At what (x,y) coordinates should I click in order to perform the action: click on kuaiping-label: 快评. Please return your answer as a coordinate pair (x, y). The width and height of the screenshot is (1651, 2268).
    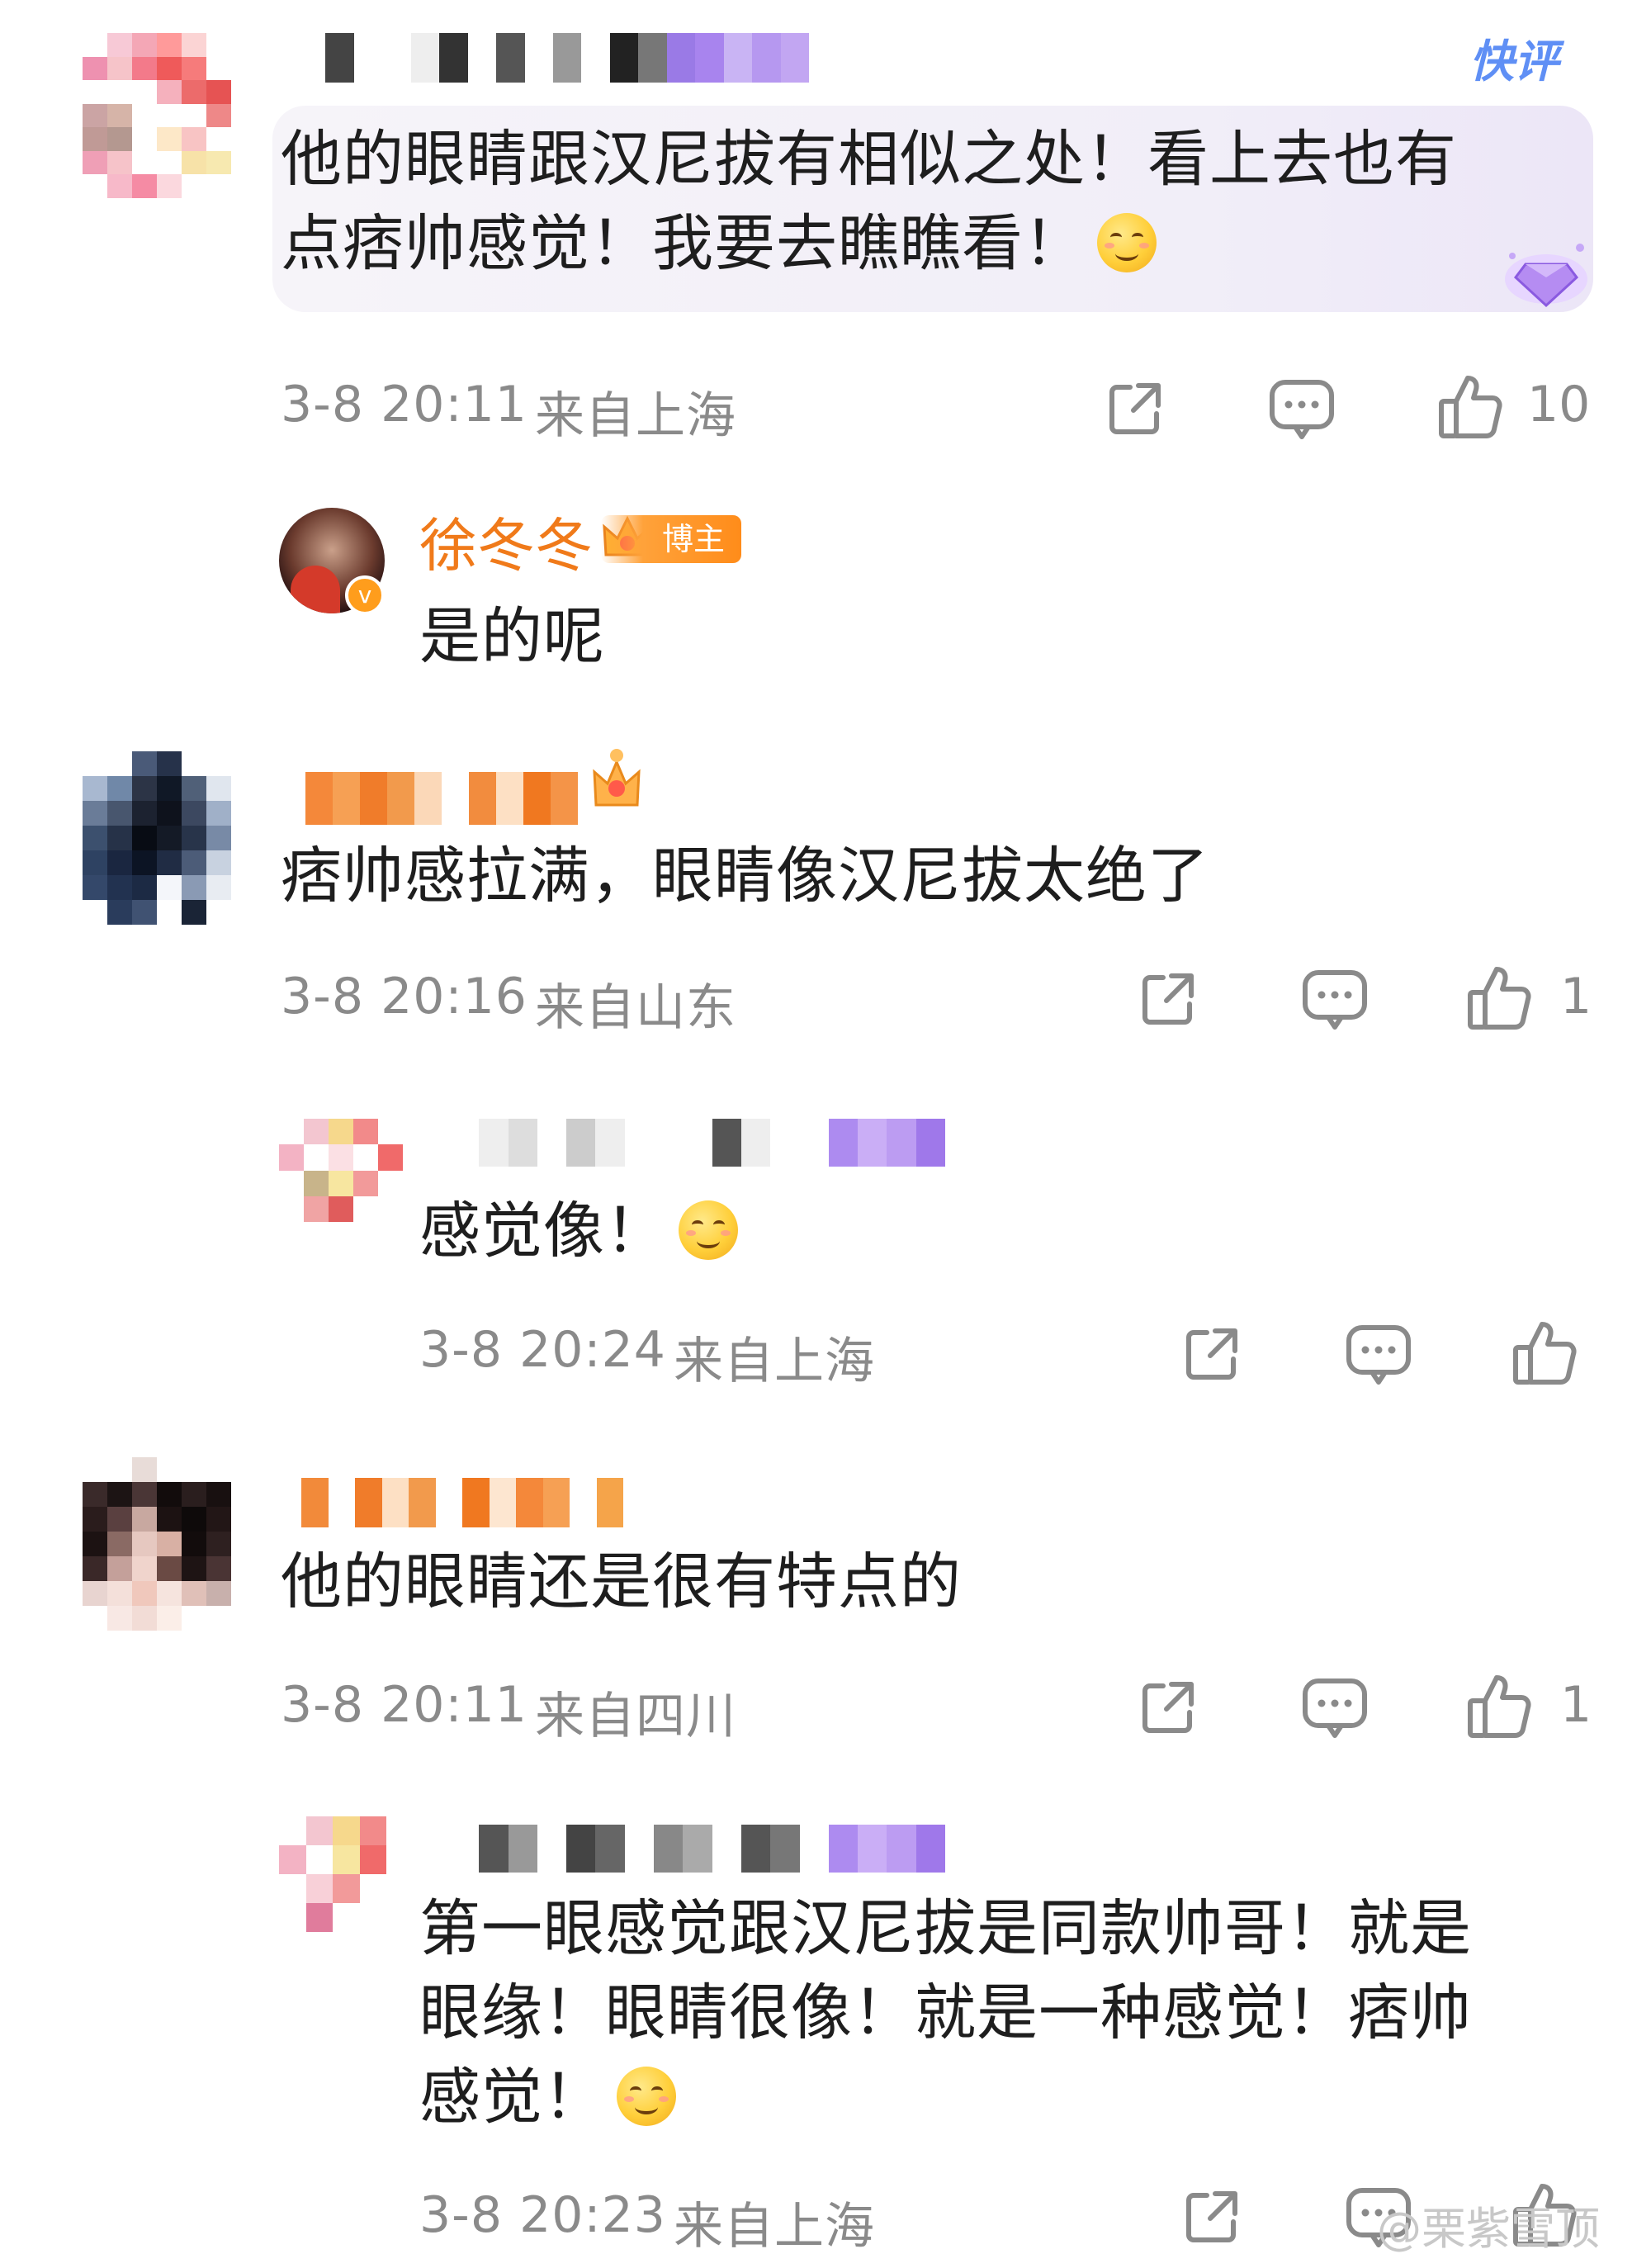
    Looking at the image, I should click on (1514, 57).